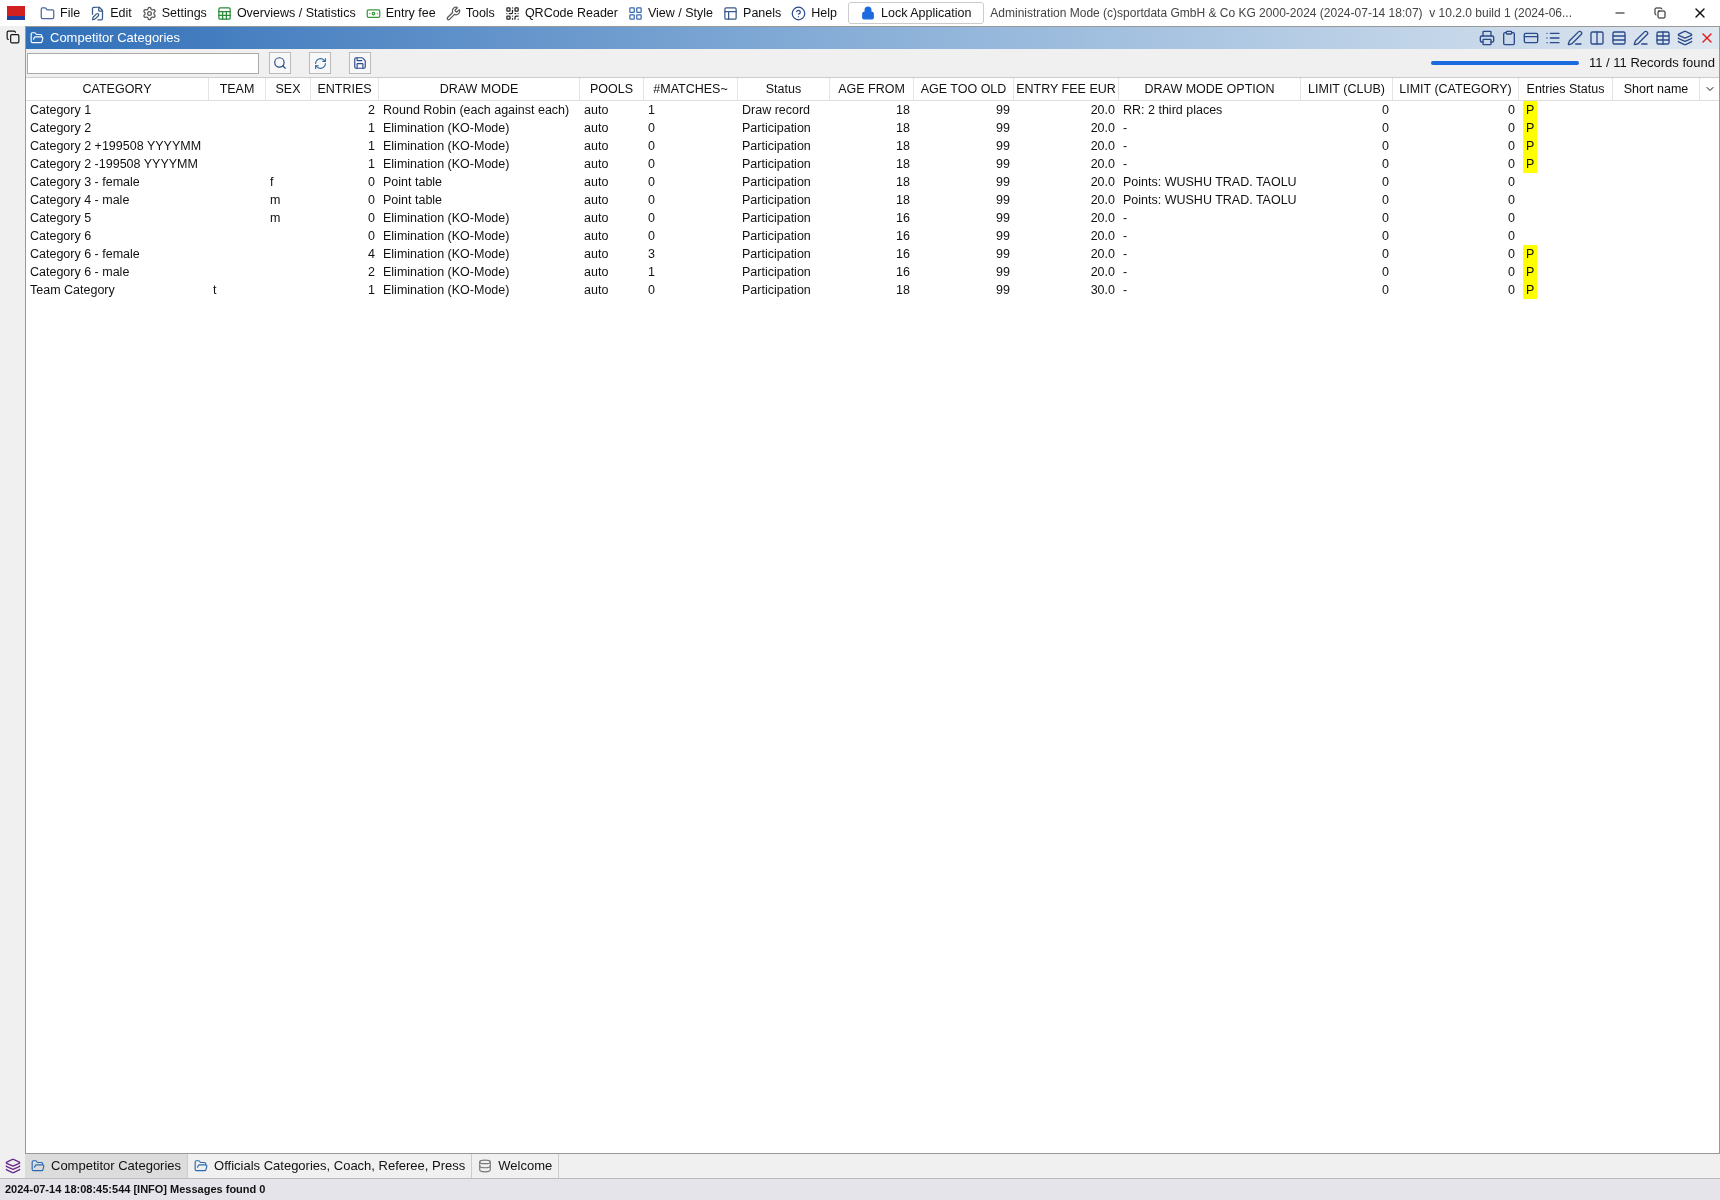  Describe the element at coordinates (872, 89) in the screenshot. I see `column-header: AGE FROM` at that location.